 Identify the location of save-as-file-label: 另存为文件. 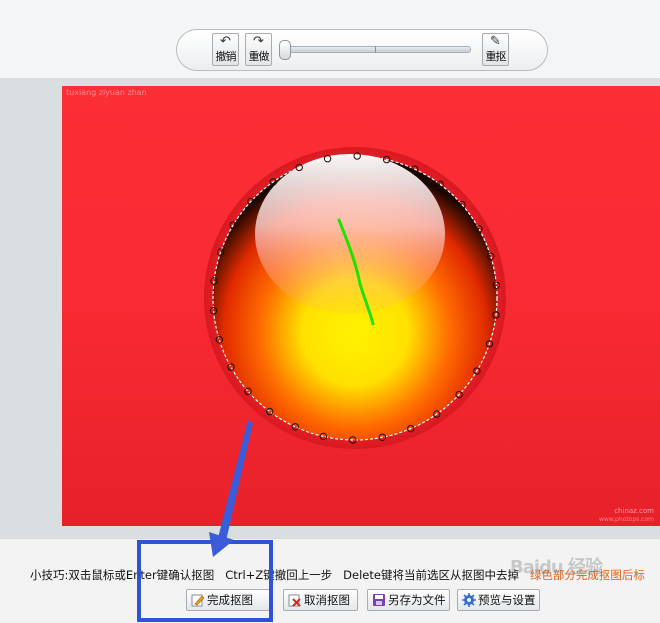
(417, 600).